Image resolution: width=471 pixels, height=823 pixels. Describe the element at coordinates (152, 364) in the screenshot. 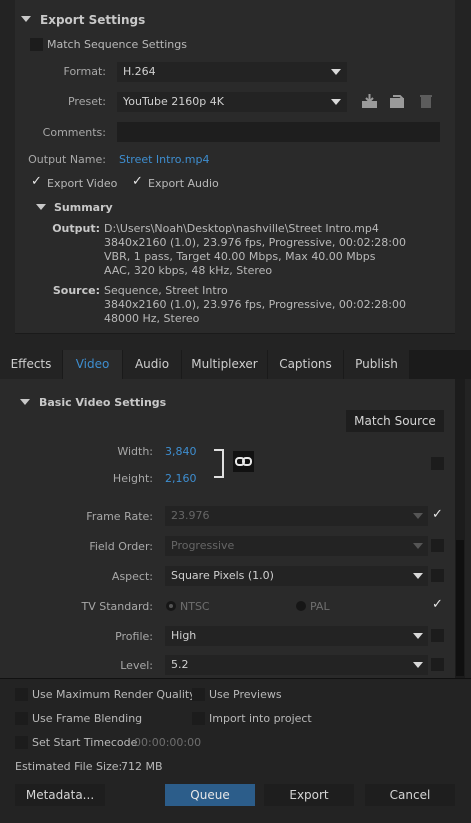

I see `tab-audio: Audio` at that location.